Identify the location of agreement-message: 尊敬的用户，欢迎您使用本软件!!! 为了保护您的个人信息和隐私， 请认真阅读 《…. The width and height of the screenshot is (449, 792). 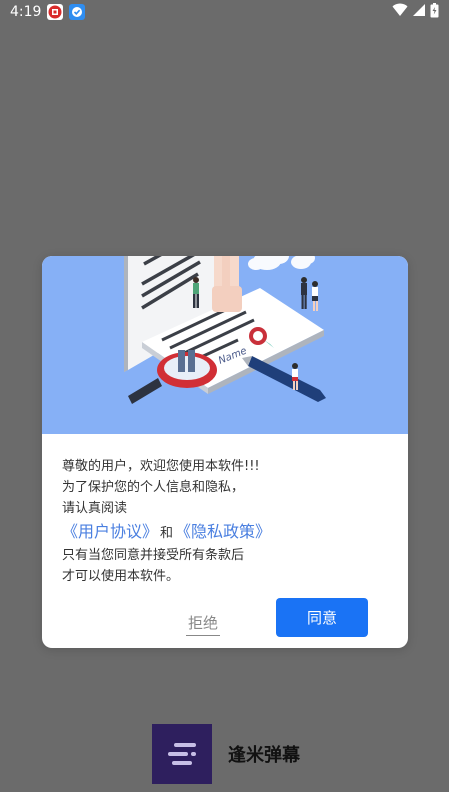
(227, 521).